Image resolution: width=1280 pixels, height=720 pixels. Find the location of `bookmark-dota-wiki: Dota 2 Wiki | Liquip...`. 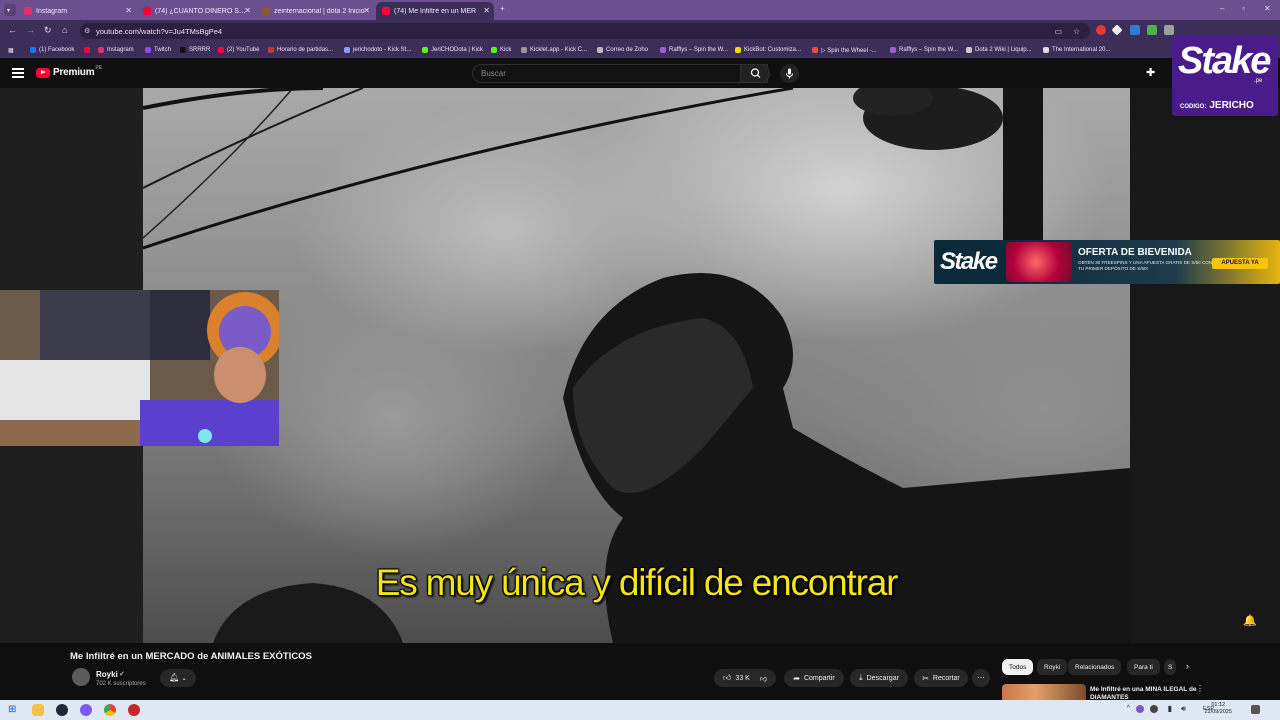

bookmark-dota-wiki: Dota 2 Wiki | Liquip... is located at coordinates (999, 50).